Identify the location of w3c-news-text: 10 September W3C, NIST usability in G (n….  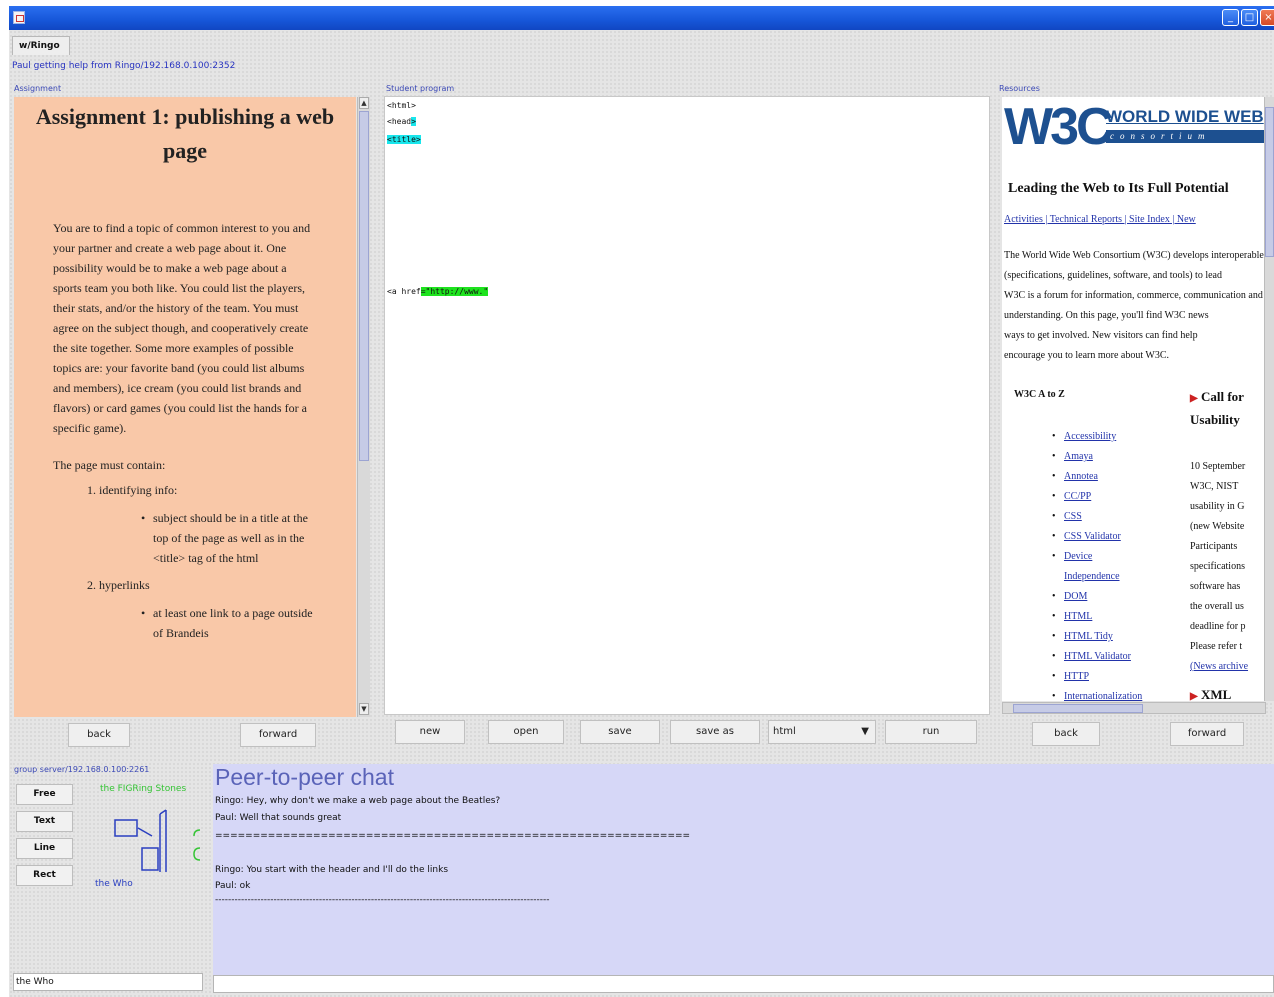
(1219, 566).